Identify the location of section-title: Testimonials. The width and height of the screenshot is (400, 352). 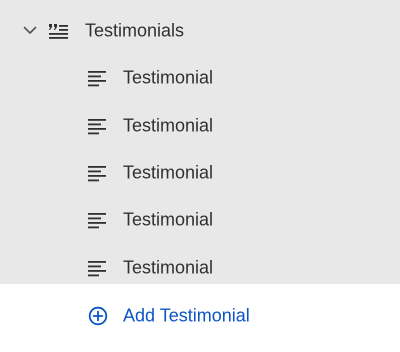
(135, 30).